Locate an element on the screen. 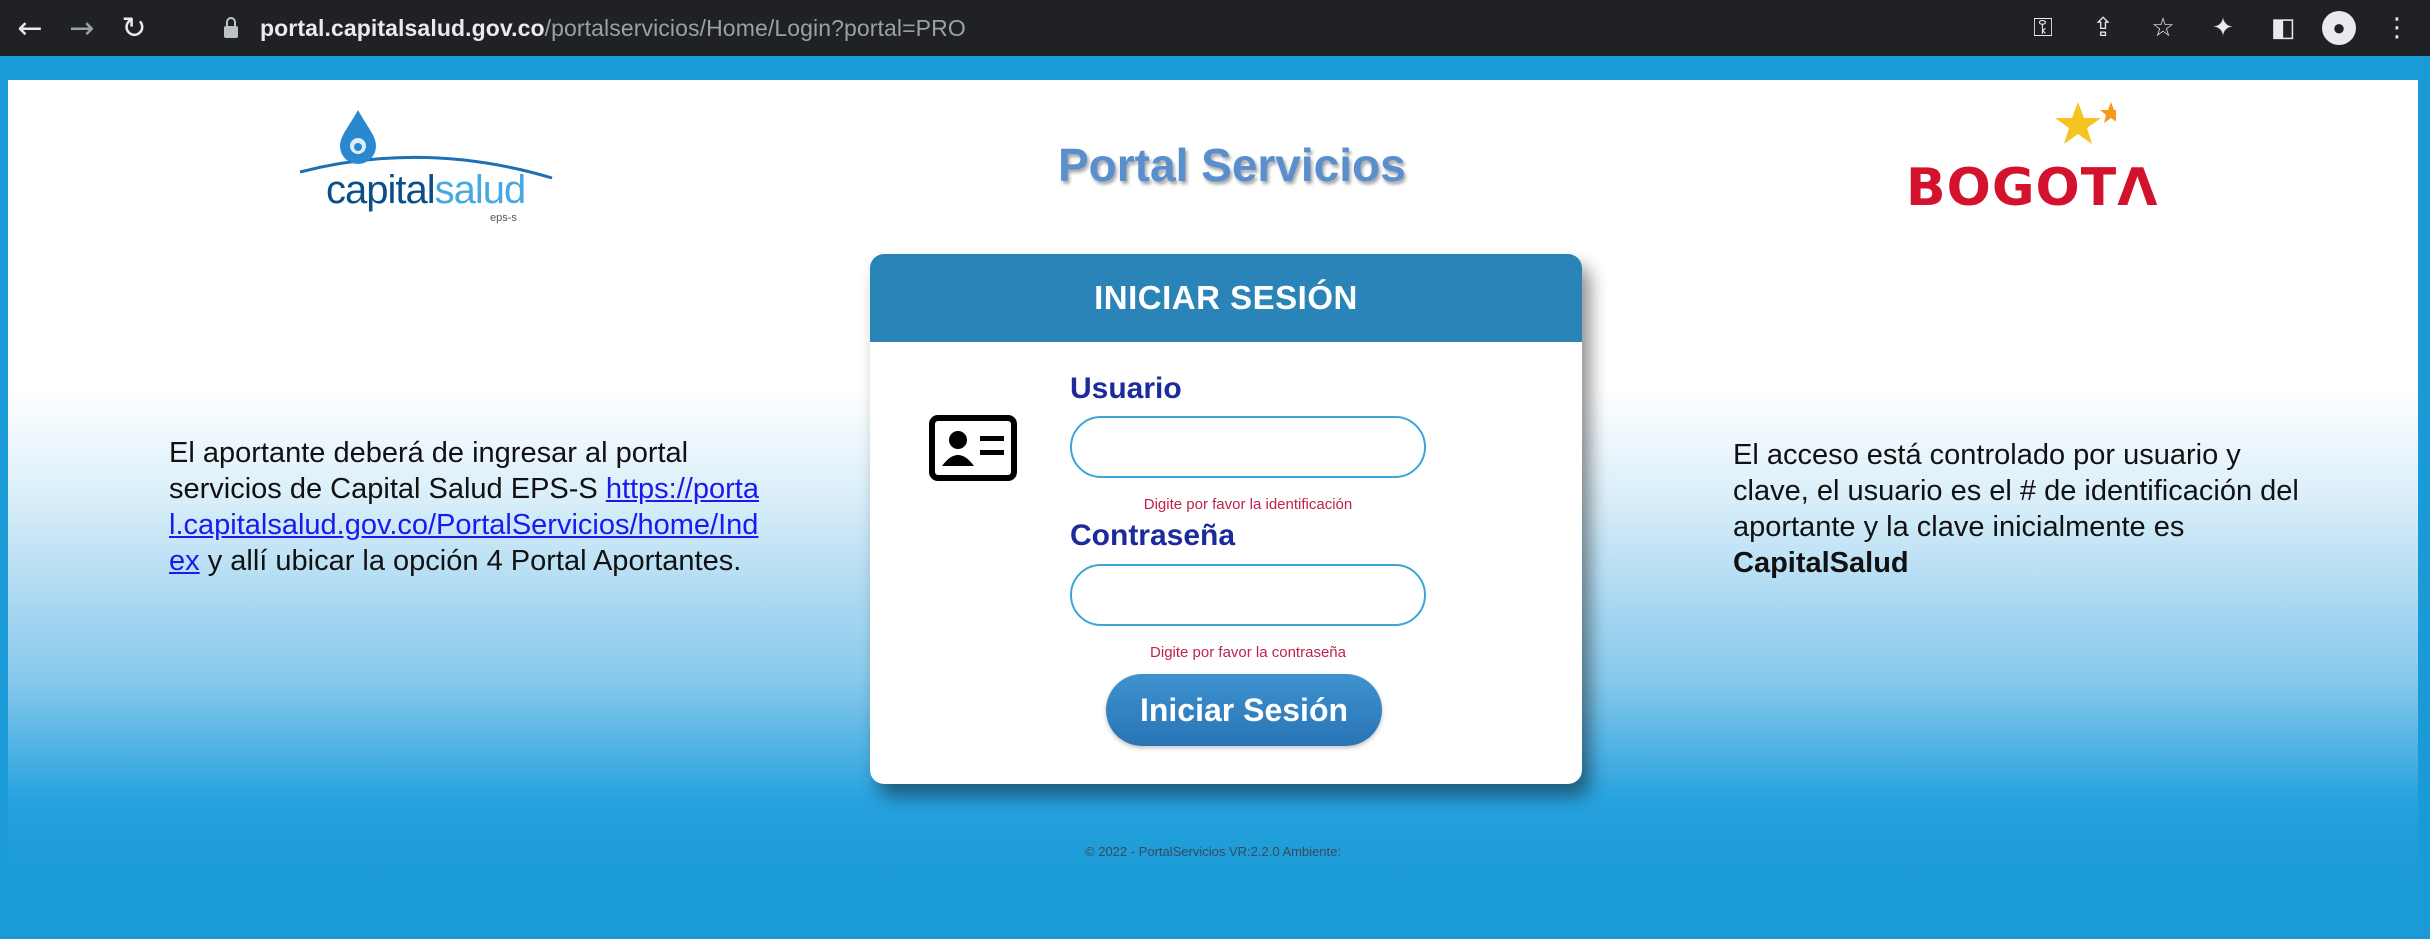 The width and height of the screenshot is (2430, 939). forward-icon: → is located at coordinates (82, 28).